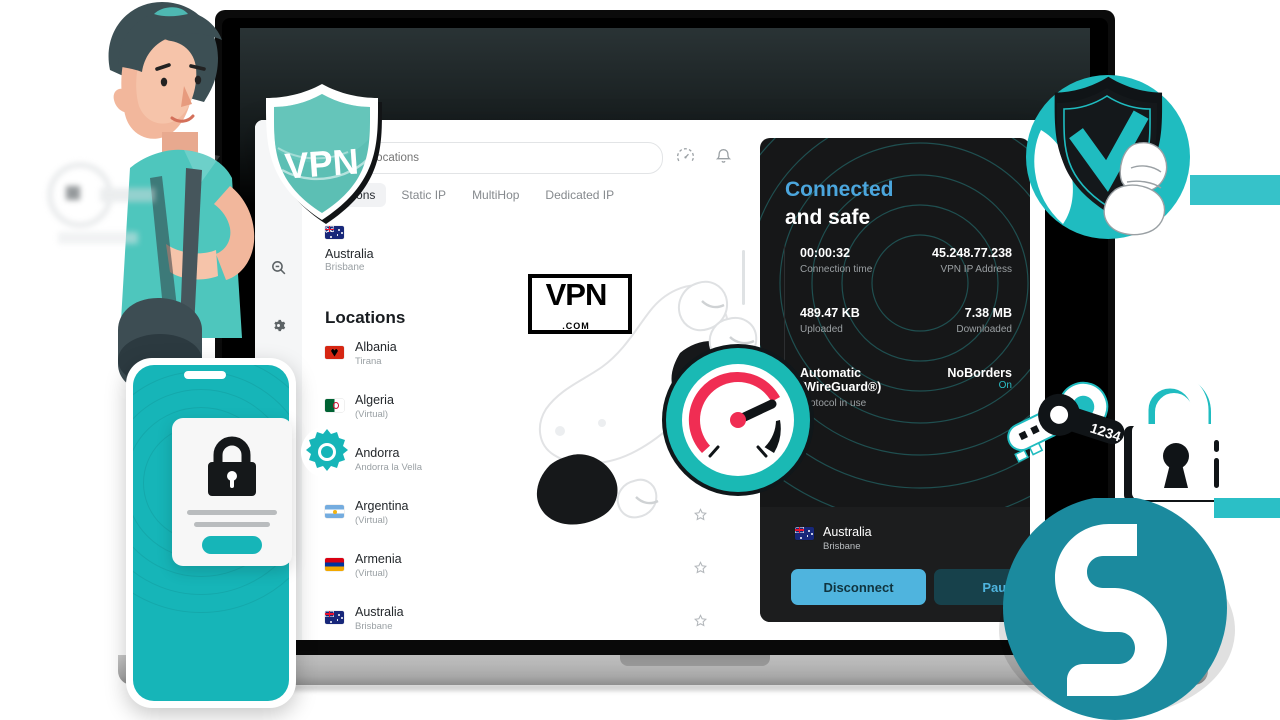 This screenshot has width=1280, height=720. Describe the element at coordinates (576, 294) in the screenshot. I see `watermark-vpn-text: VPN` at that location.